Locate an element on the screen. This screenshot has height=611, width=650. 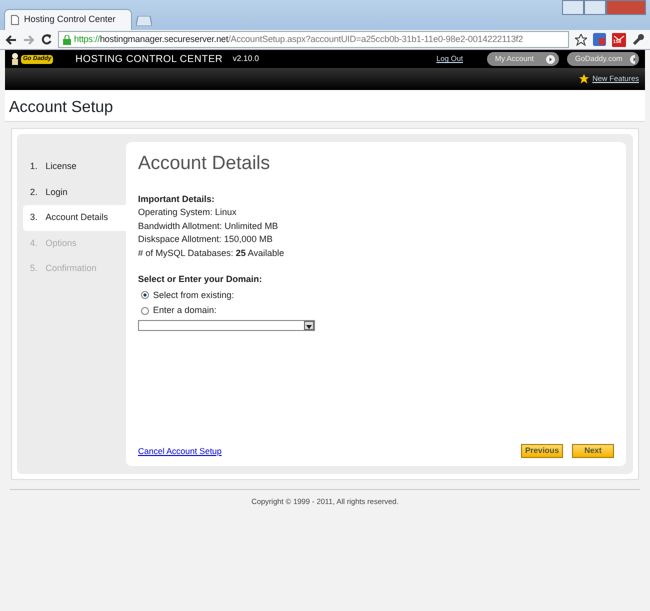
cancel-link: Cancel Account Setup is located at coordinates (180, 451).